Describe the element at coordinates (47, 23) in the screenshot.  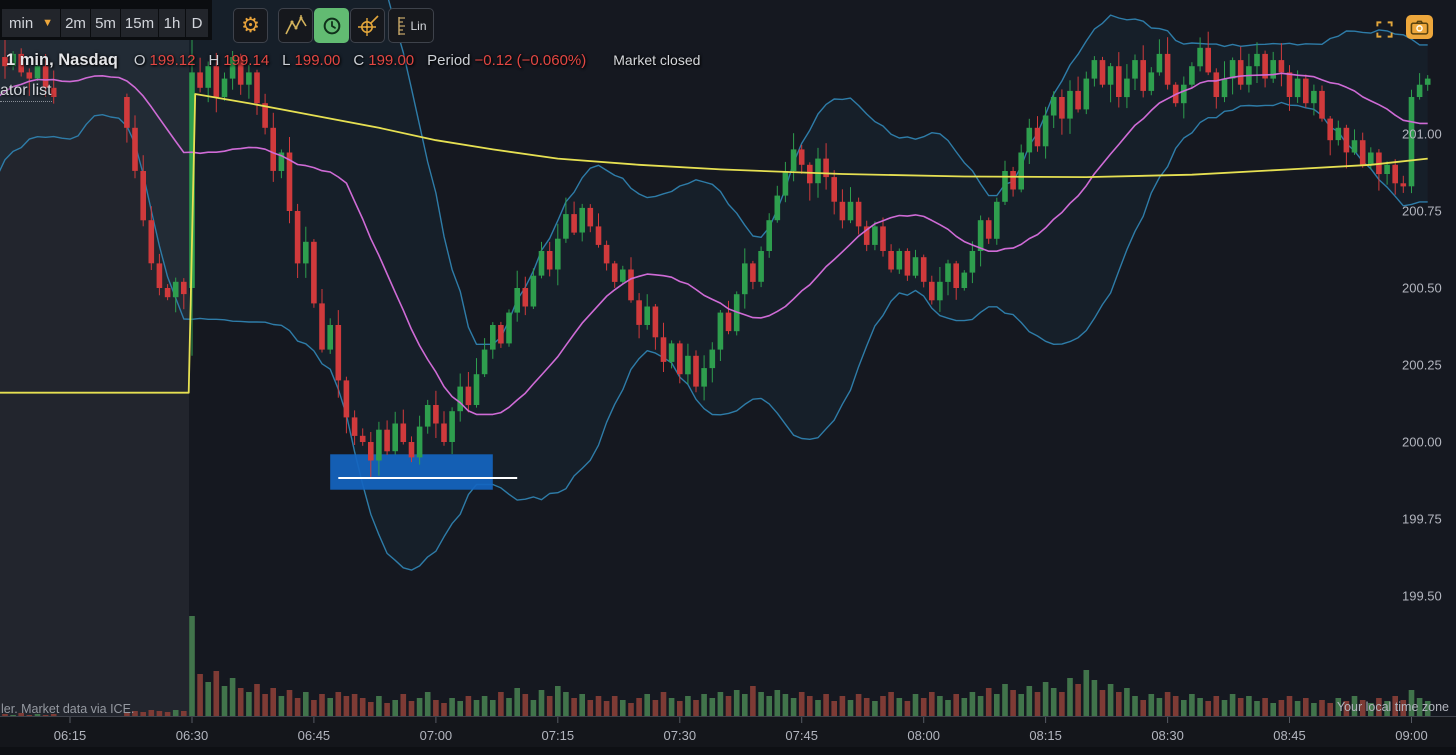
I see `chevron-down-icon: ▼` at that location.